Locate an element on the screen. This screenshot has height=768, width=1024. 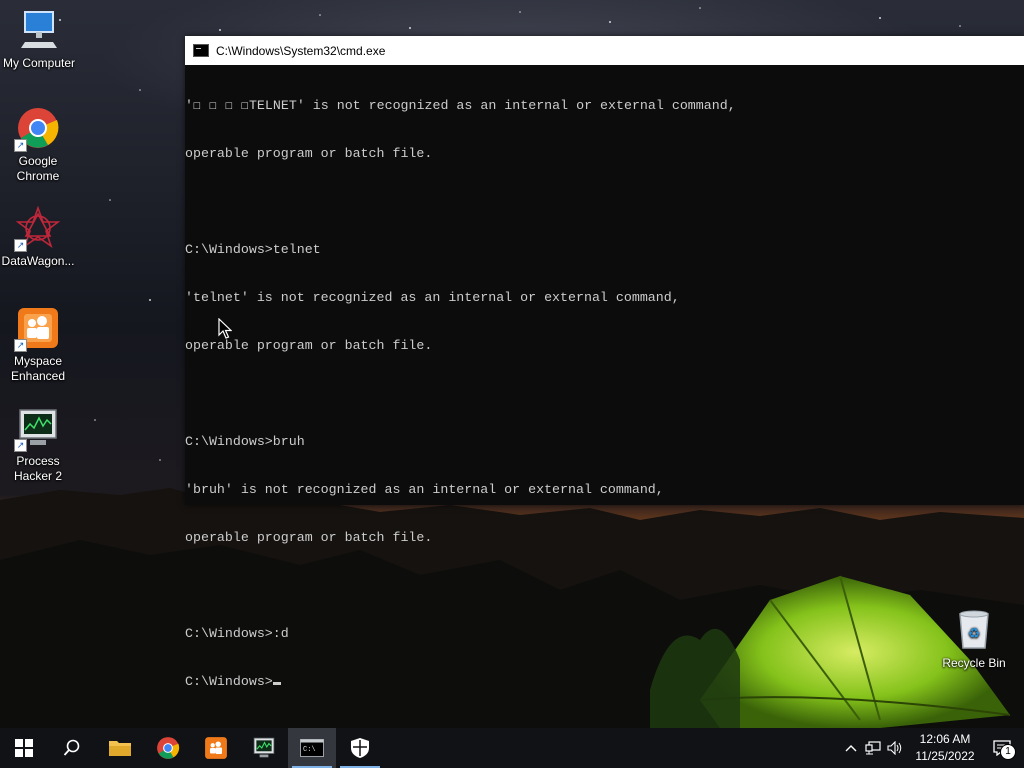
search-icon is located at coordinates (71, 747).